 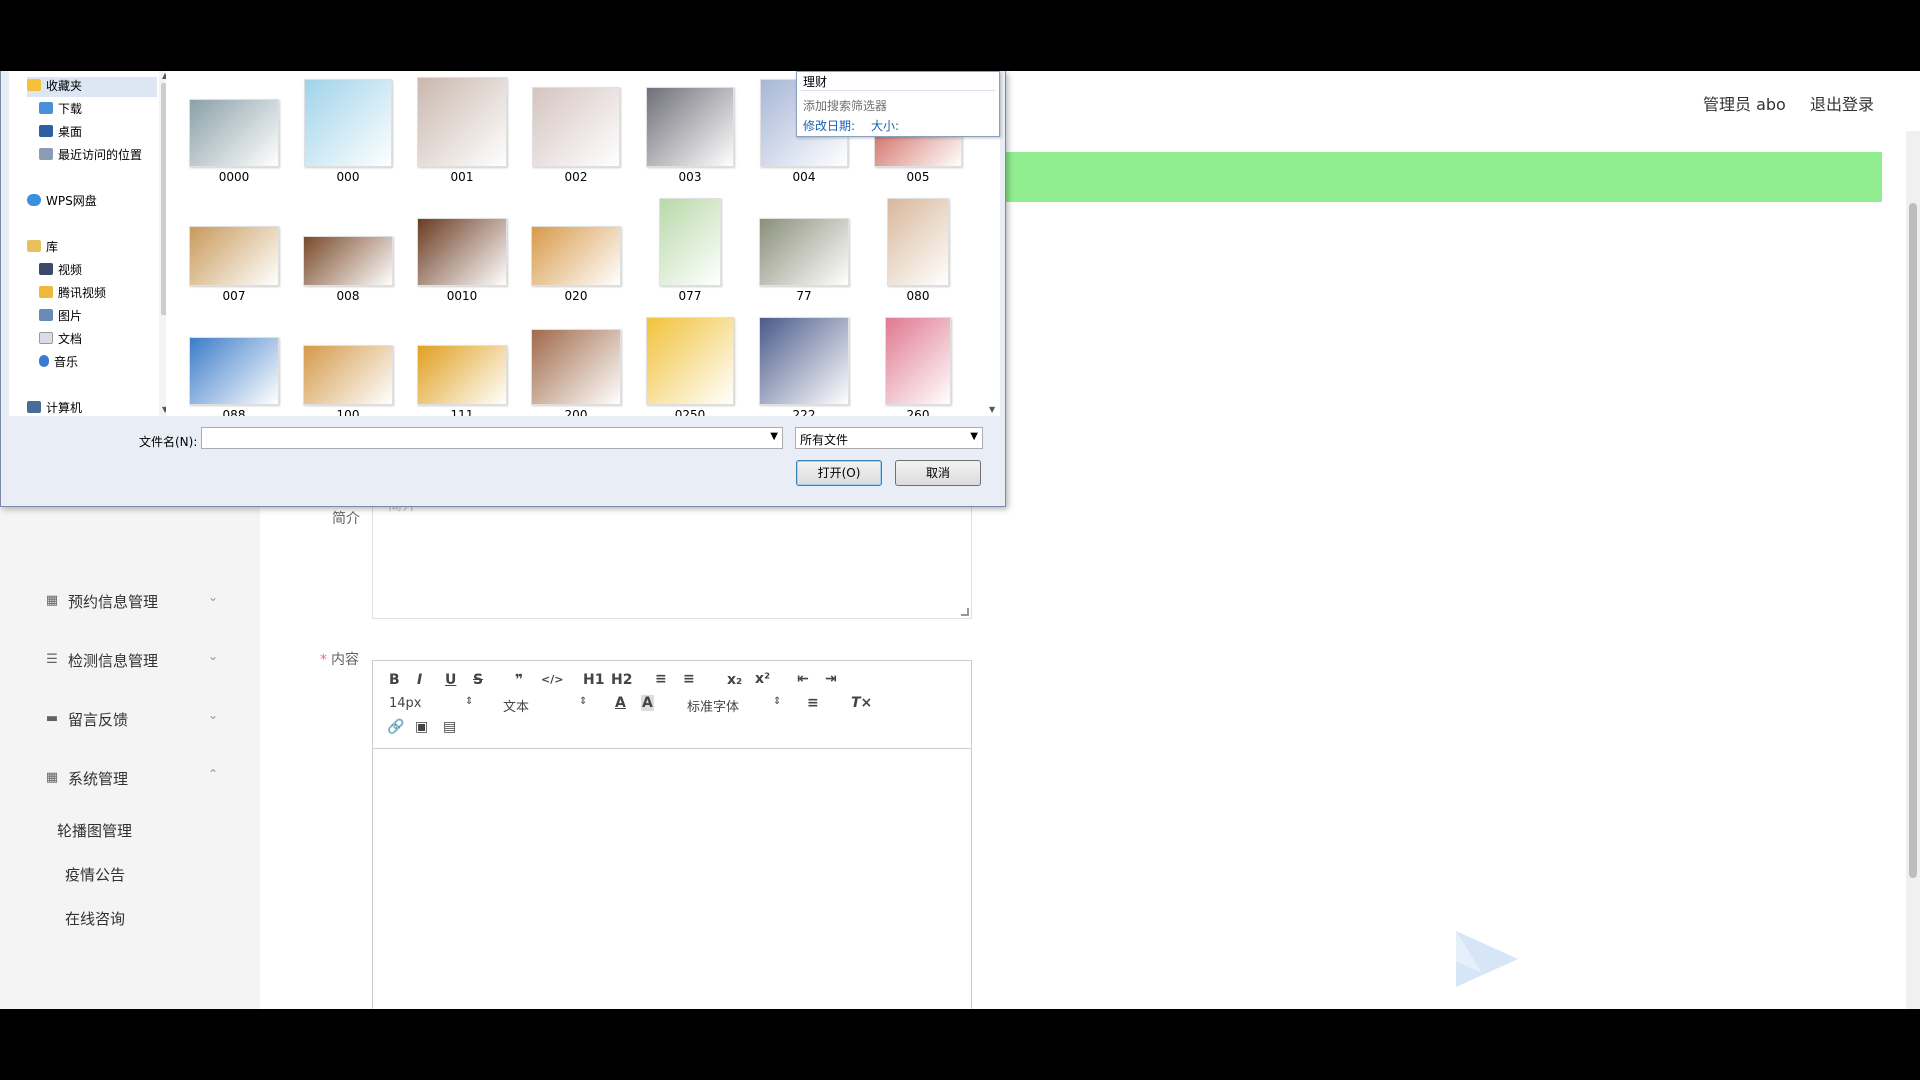 What do you see at coordinates (576, 254) in the screenshot?
I see `file-tile: 020` at bounding box center [576, 254].